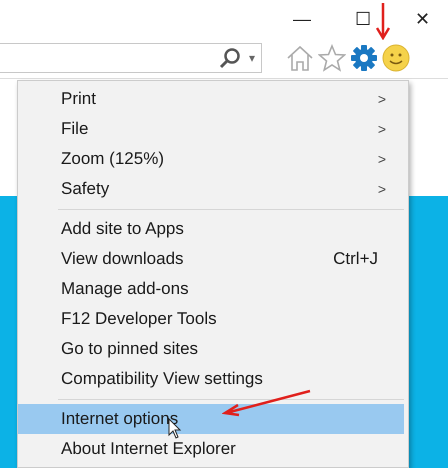 The height and width of the screenshot is (468, 448). What do you see at coordinates (396, 58) in the screenshot?
I see `smiley-icon` at bounding box center [396, 58].